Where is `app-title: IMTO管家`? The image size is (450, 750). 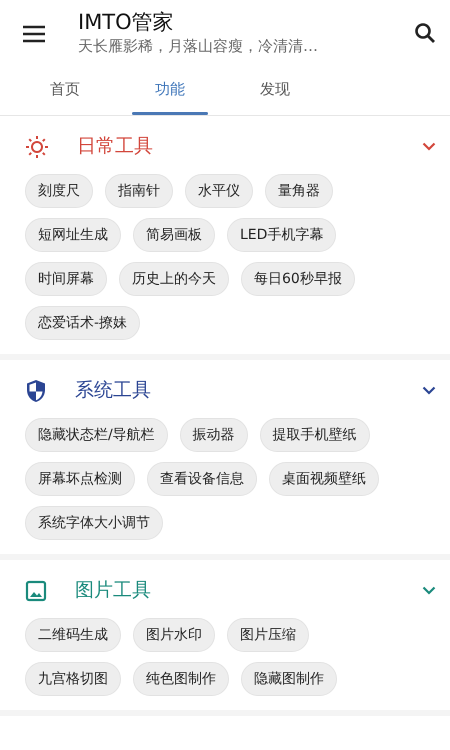
app-title: IMTO管家 is located at coordinates (126, 21).